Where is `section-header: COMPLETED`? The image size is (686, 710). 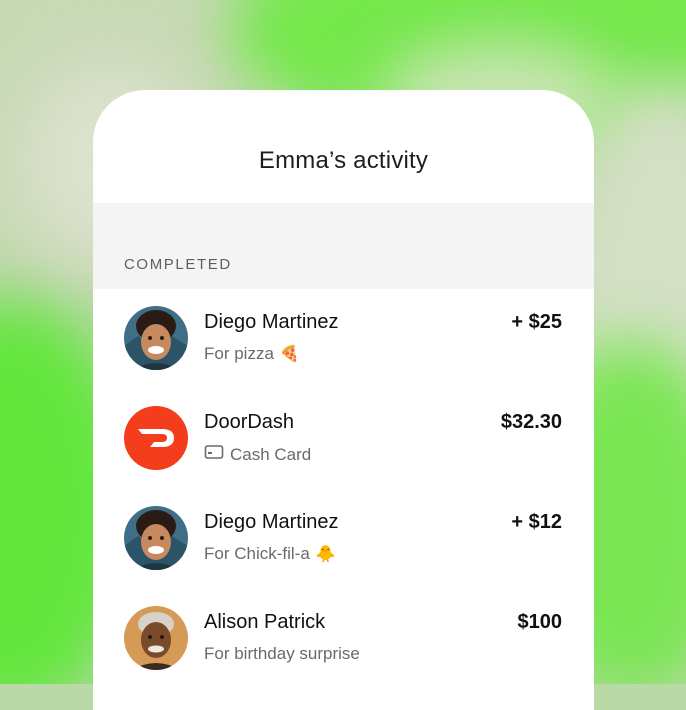 section-header: COMPLETED is located at coordinates (343, 246).